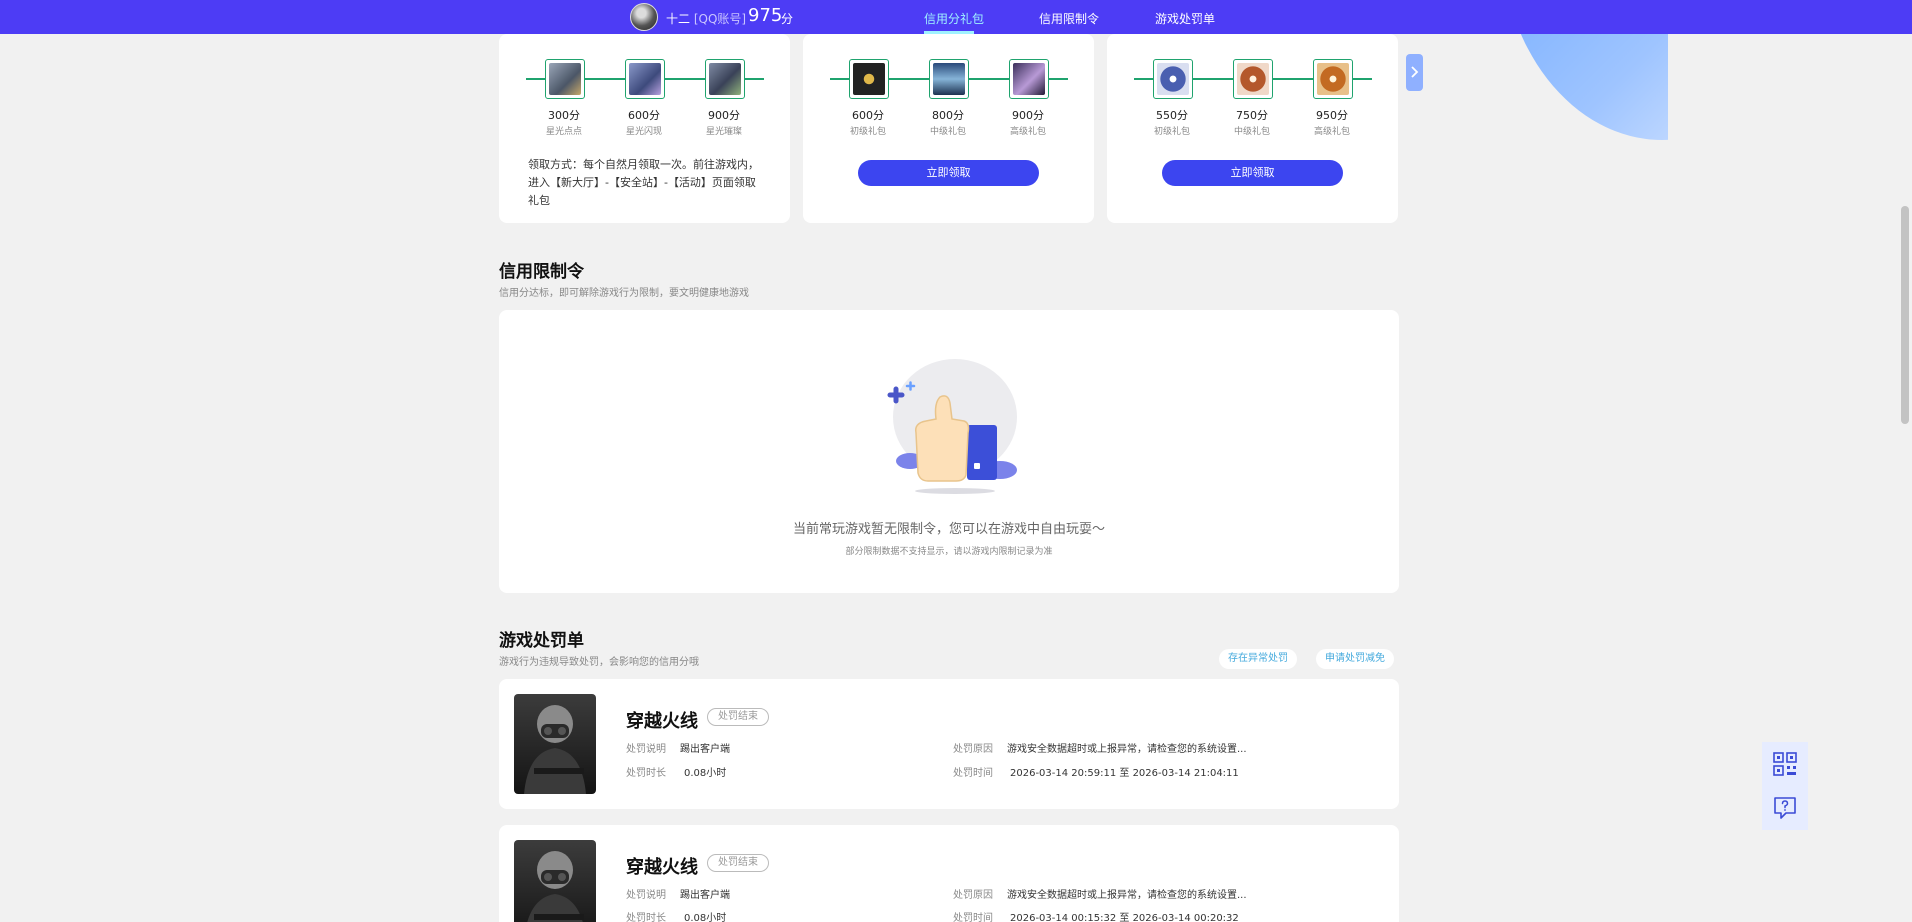 This screenshot has height=922, width=1912. What do you see at coordinates (643, 132) in the screenshot?
I see `reward-name: 星光闪现` at bounding box center [643, 132].